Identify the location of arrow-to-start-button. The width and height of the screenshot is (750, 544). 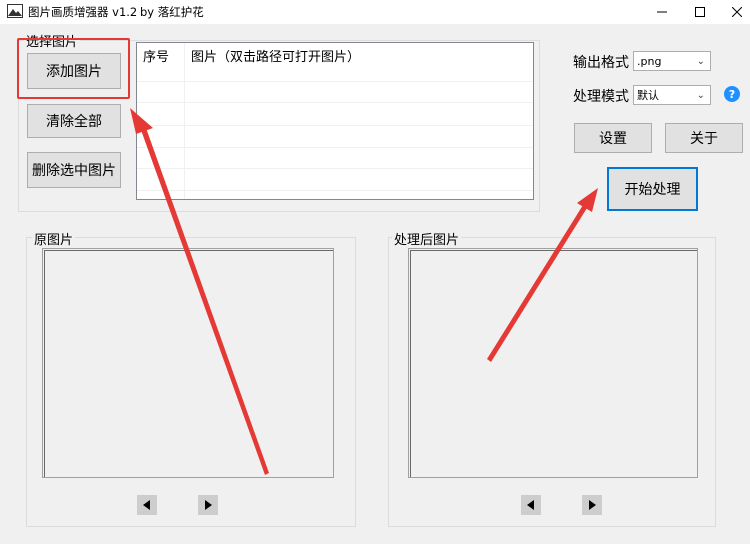
(542, 275).